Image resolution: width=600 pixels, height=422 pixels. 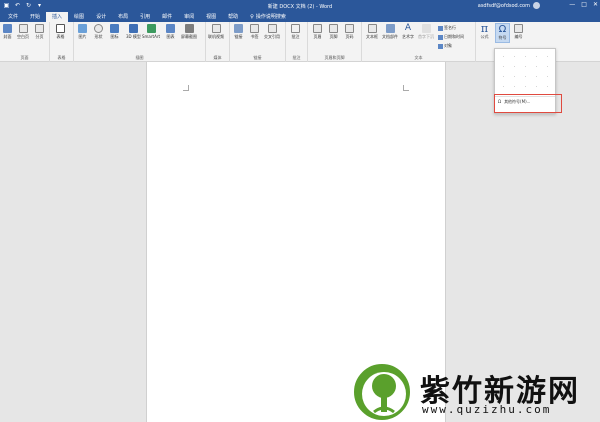 What do you see at coordinates (440, 37) in the screenshot?
I see `calendar-icon` at bounding box center [440, 37].